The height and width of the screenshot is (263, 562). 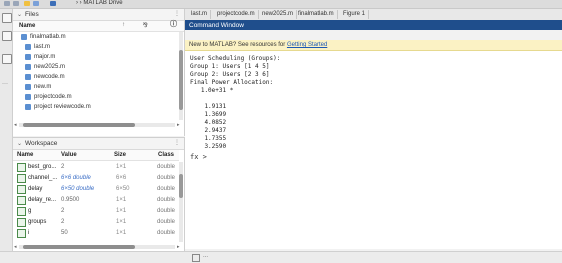 I want to click on file-item: newcode.m, so click(x=96, y=77).